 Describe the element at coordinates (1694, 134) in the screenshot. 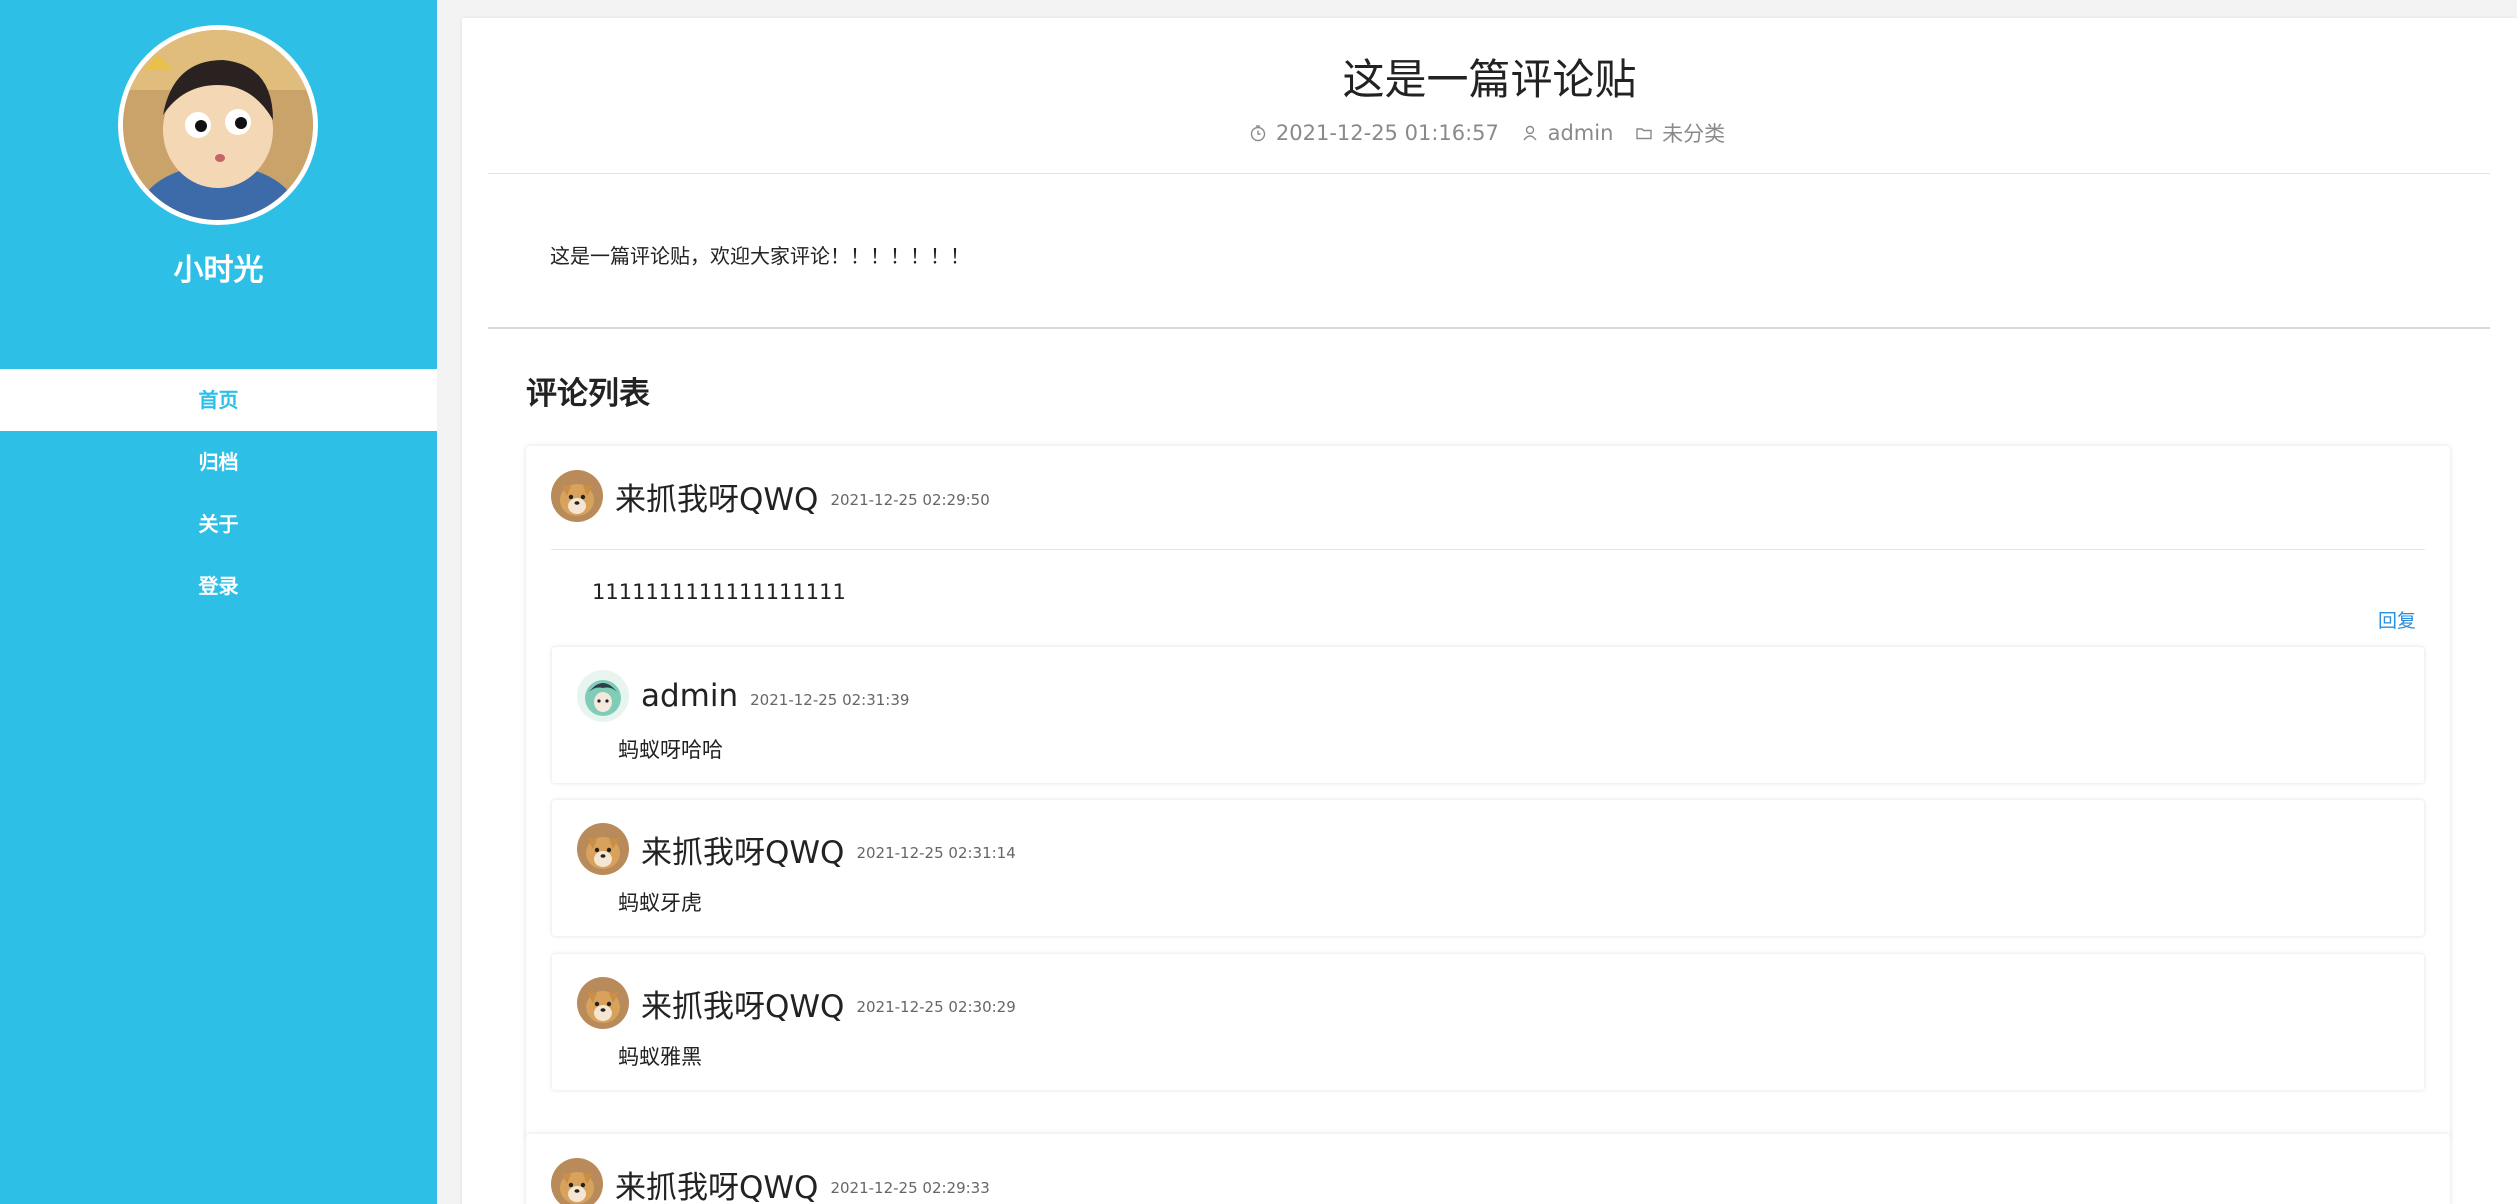

I see `post-category-text: 未分类` at that location.